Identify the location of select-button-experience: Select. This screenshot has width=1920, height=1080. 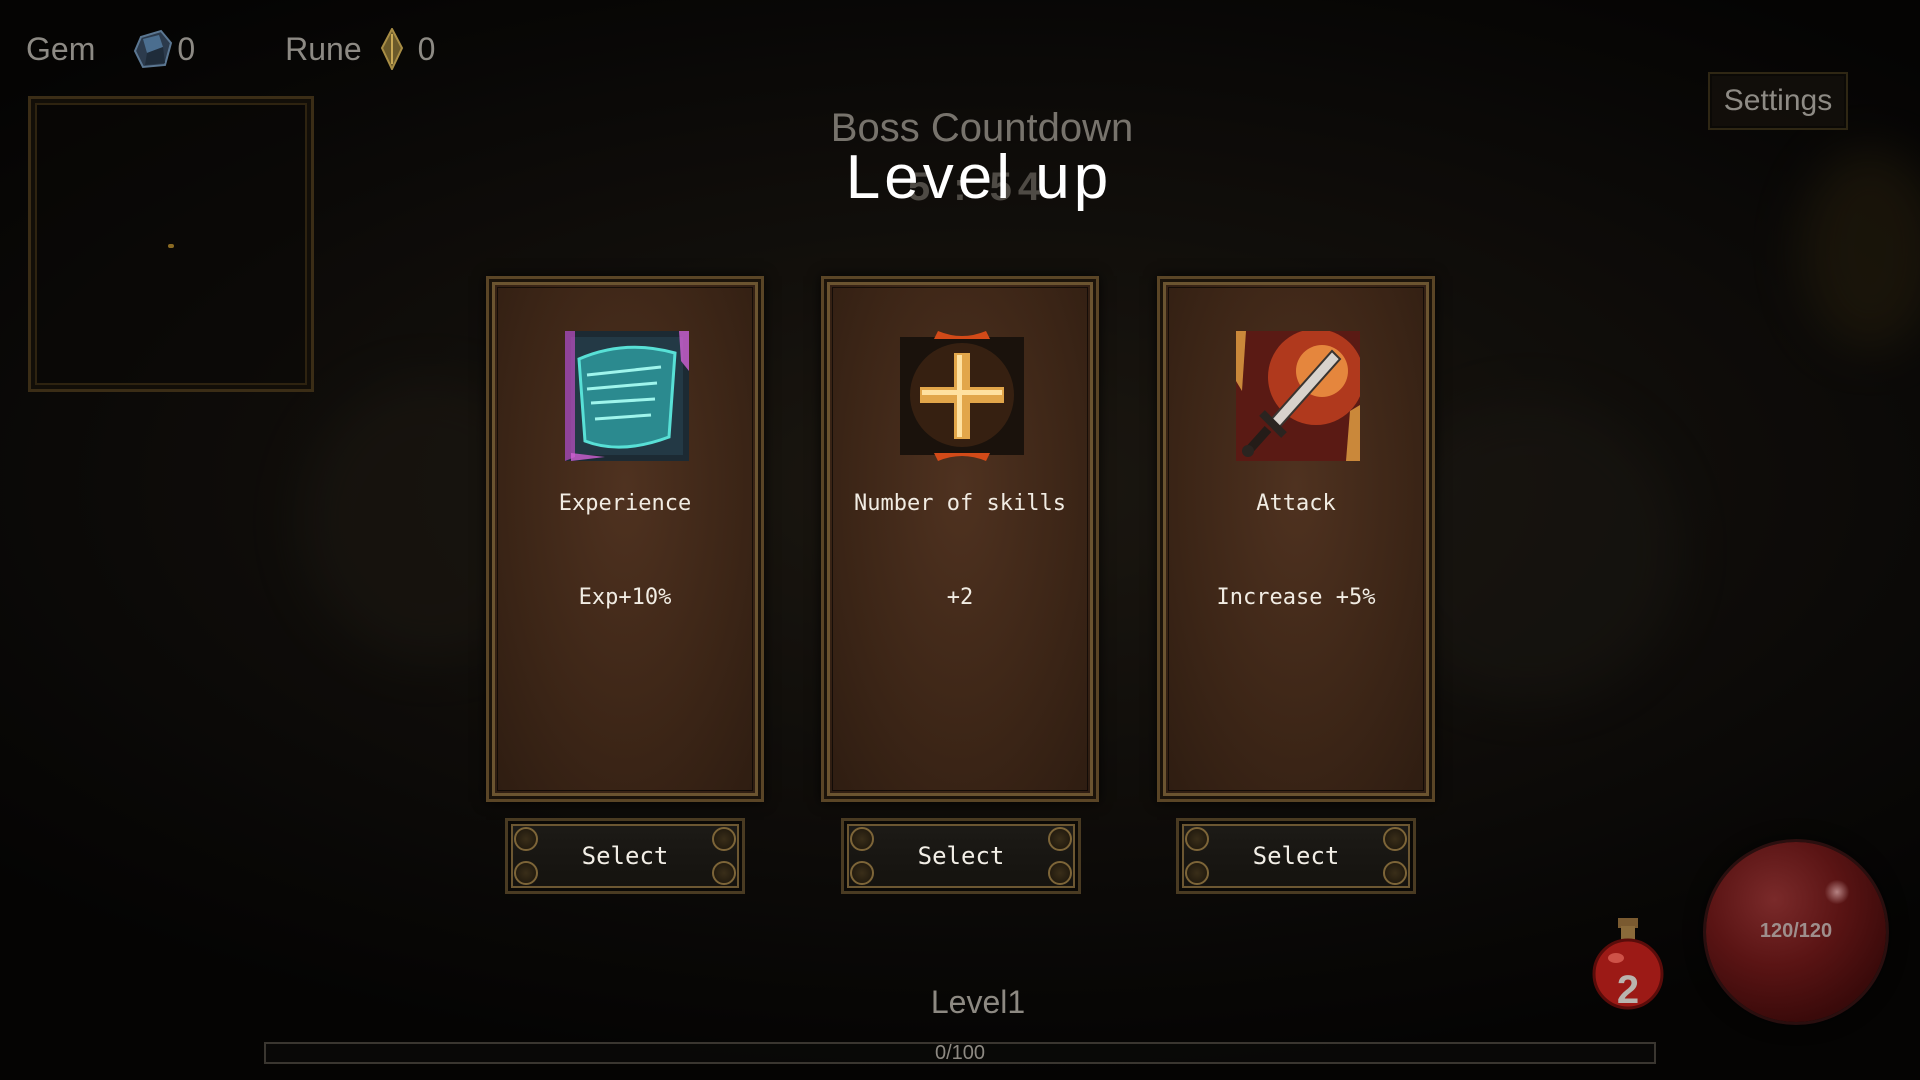
(625, 856).